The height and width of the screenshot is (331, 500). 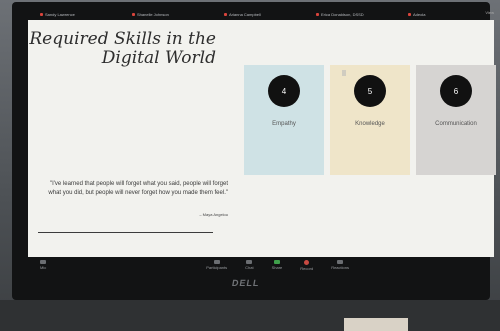 I want to click on monitor-logo: DELL, so click(x=246, y=283).